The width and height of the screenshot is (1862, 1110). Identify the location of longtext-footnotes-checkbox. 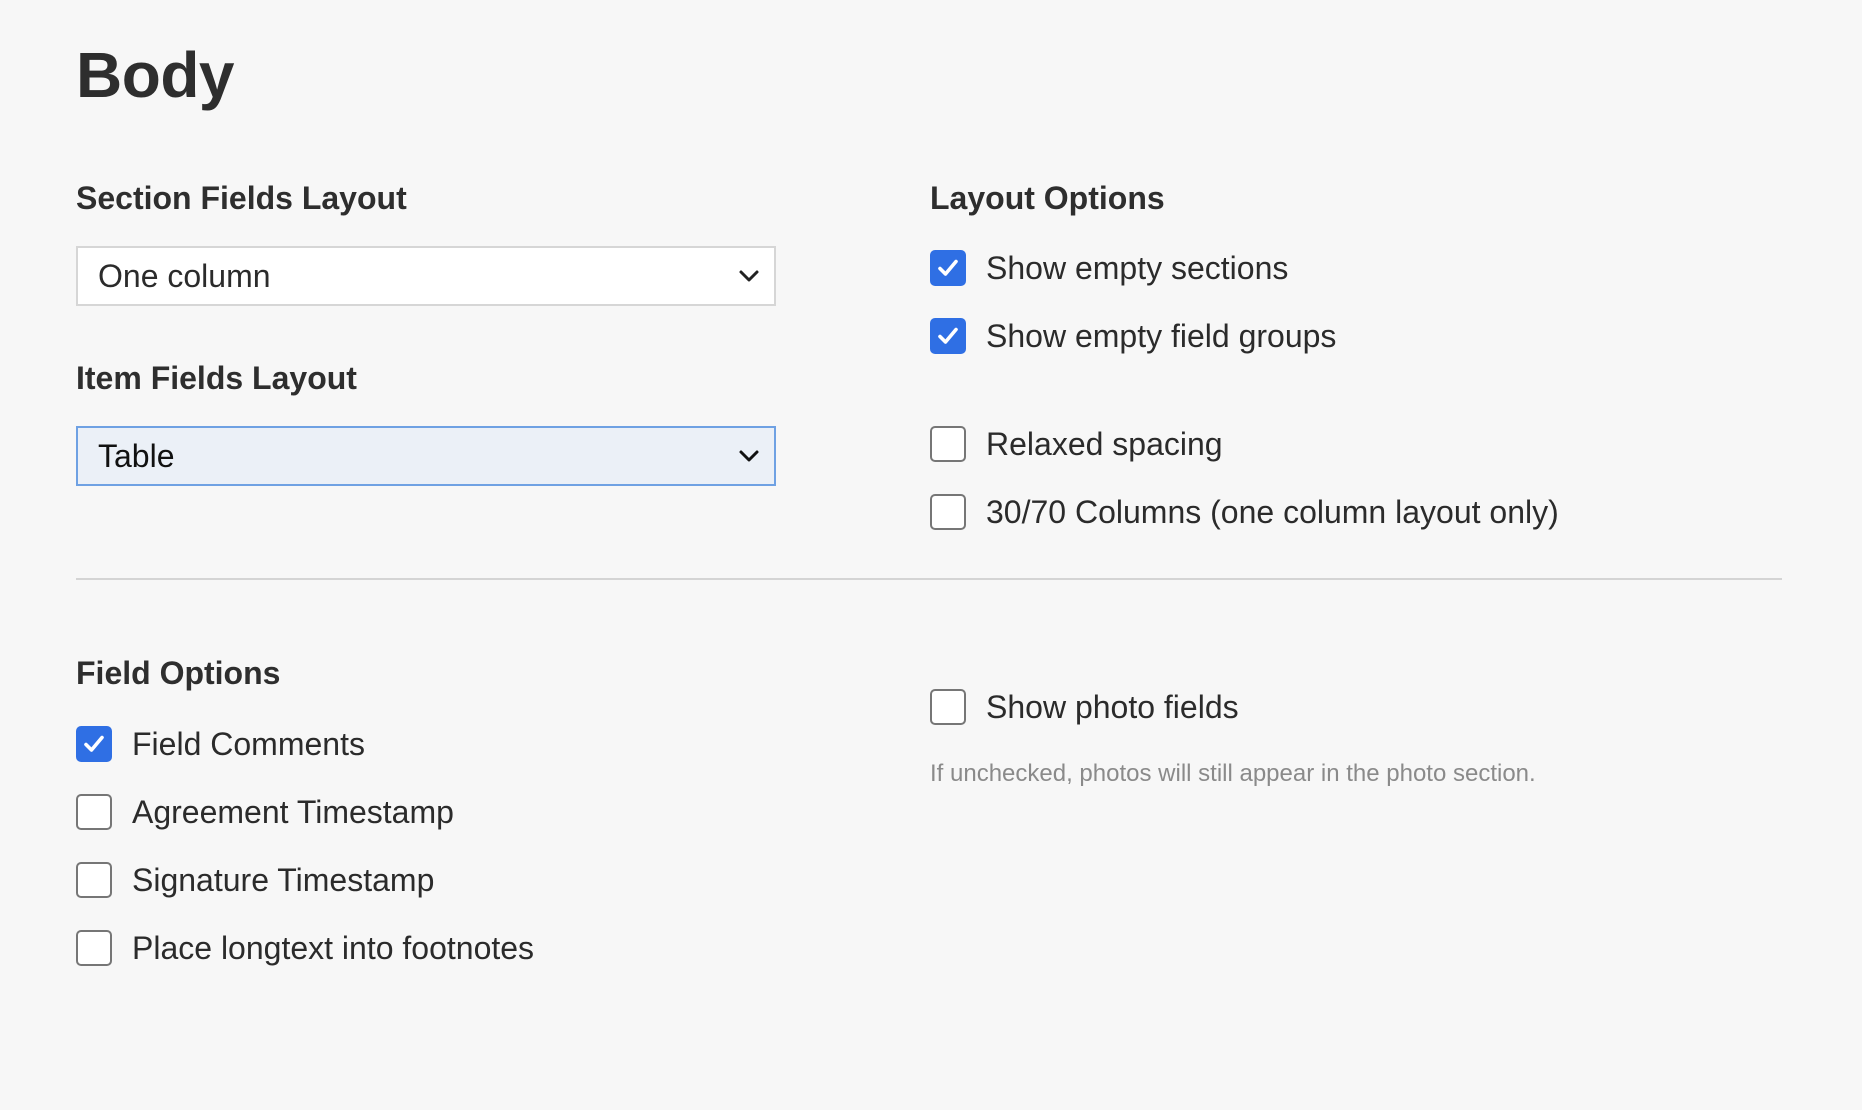
(94, 948).